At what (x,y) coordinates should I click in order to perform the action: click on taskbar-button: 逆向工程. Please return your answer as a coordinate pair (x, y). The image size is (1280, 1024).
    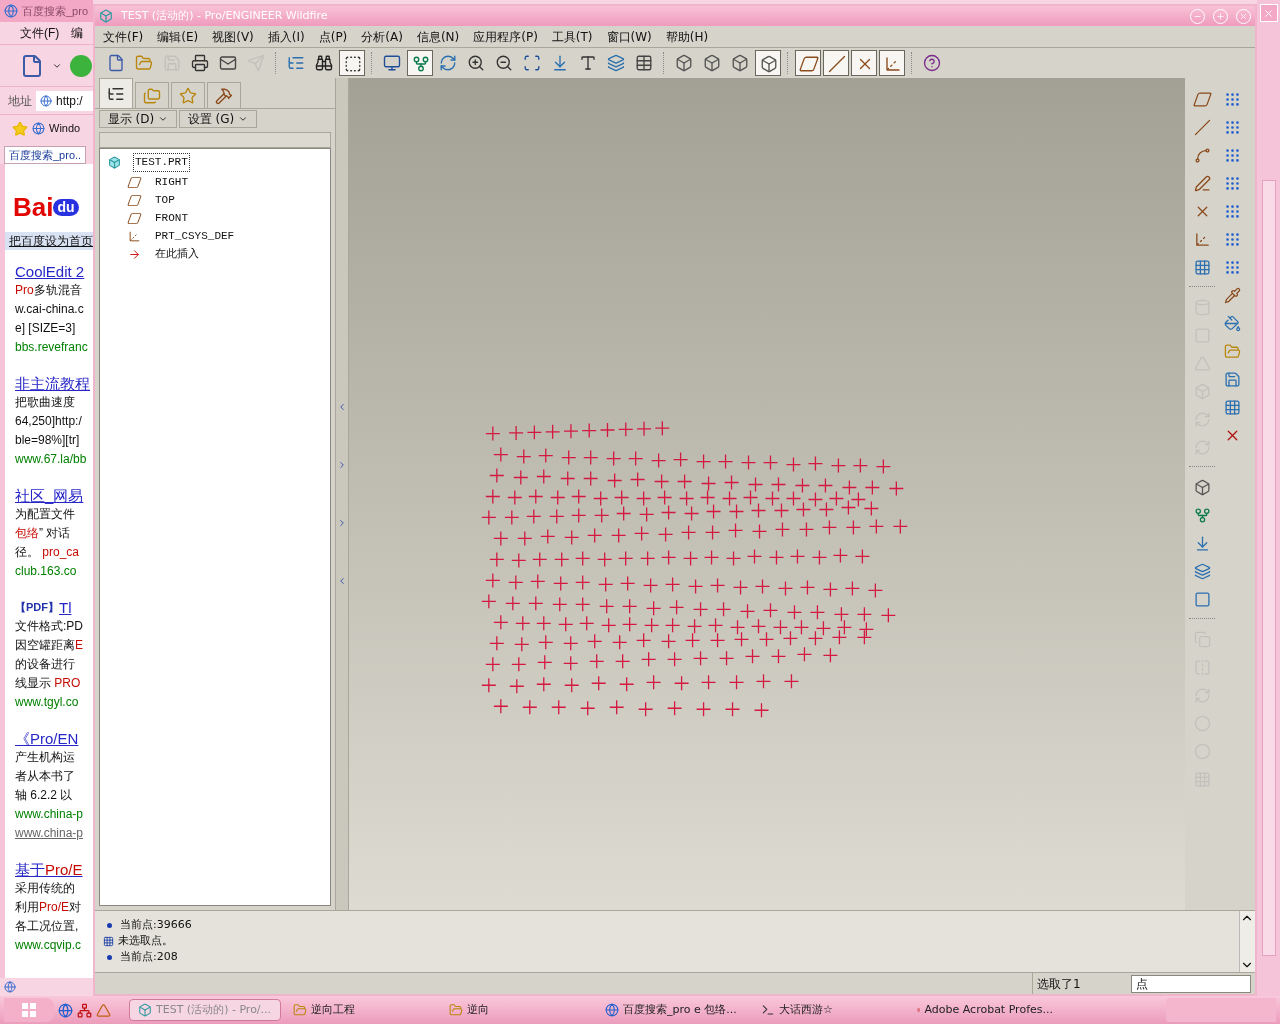
    Looking at the image, I should click on (361, 1010).